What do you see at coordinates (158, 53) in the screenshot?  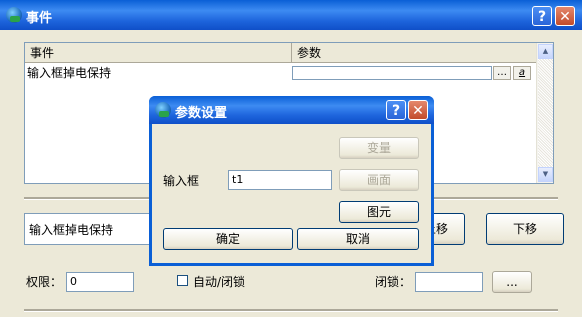 I see `column-header-event: 事件` at bounding box center [158, 53].